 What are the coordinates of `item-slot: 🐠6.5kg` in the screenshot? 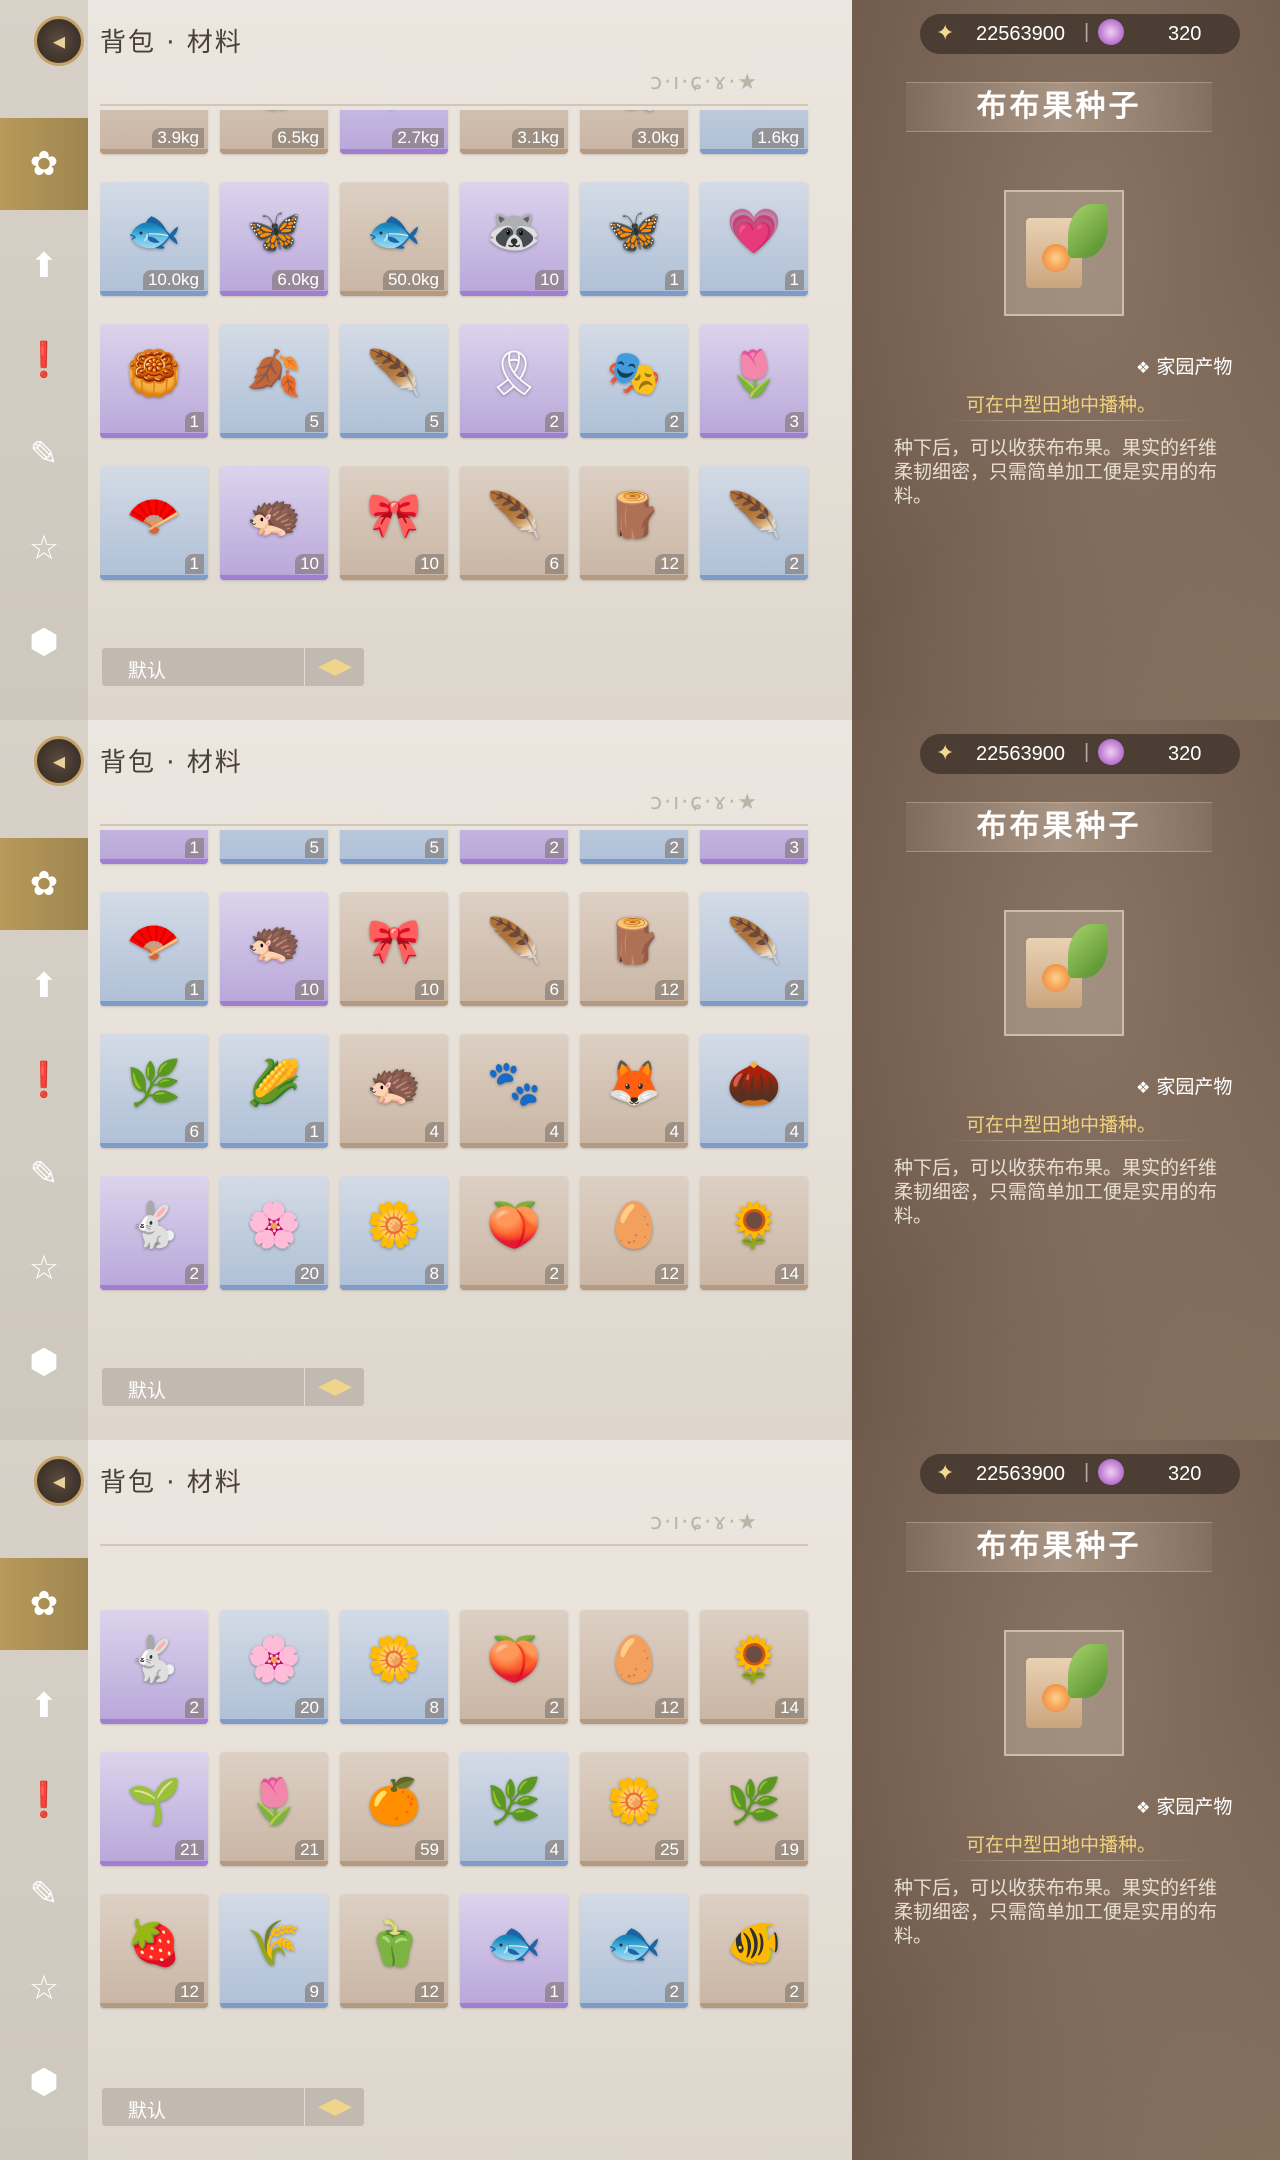 It's located at (274, 132).